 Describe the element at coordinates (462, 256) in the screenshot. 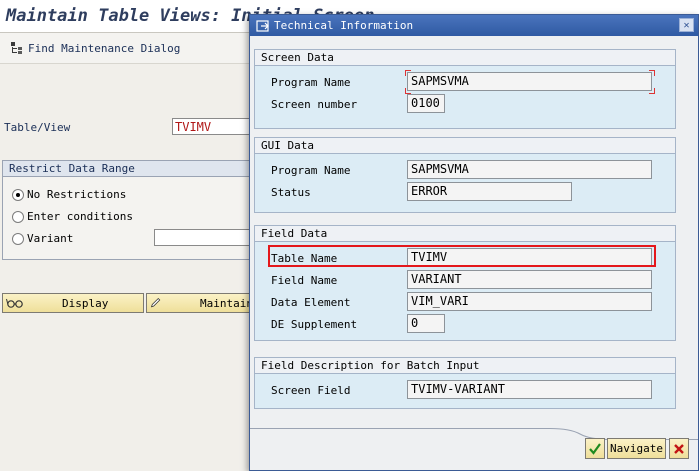

I see `table-name-highlight-box` at that location.